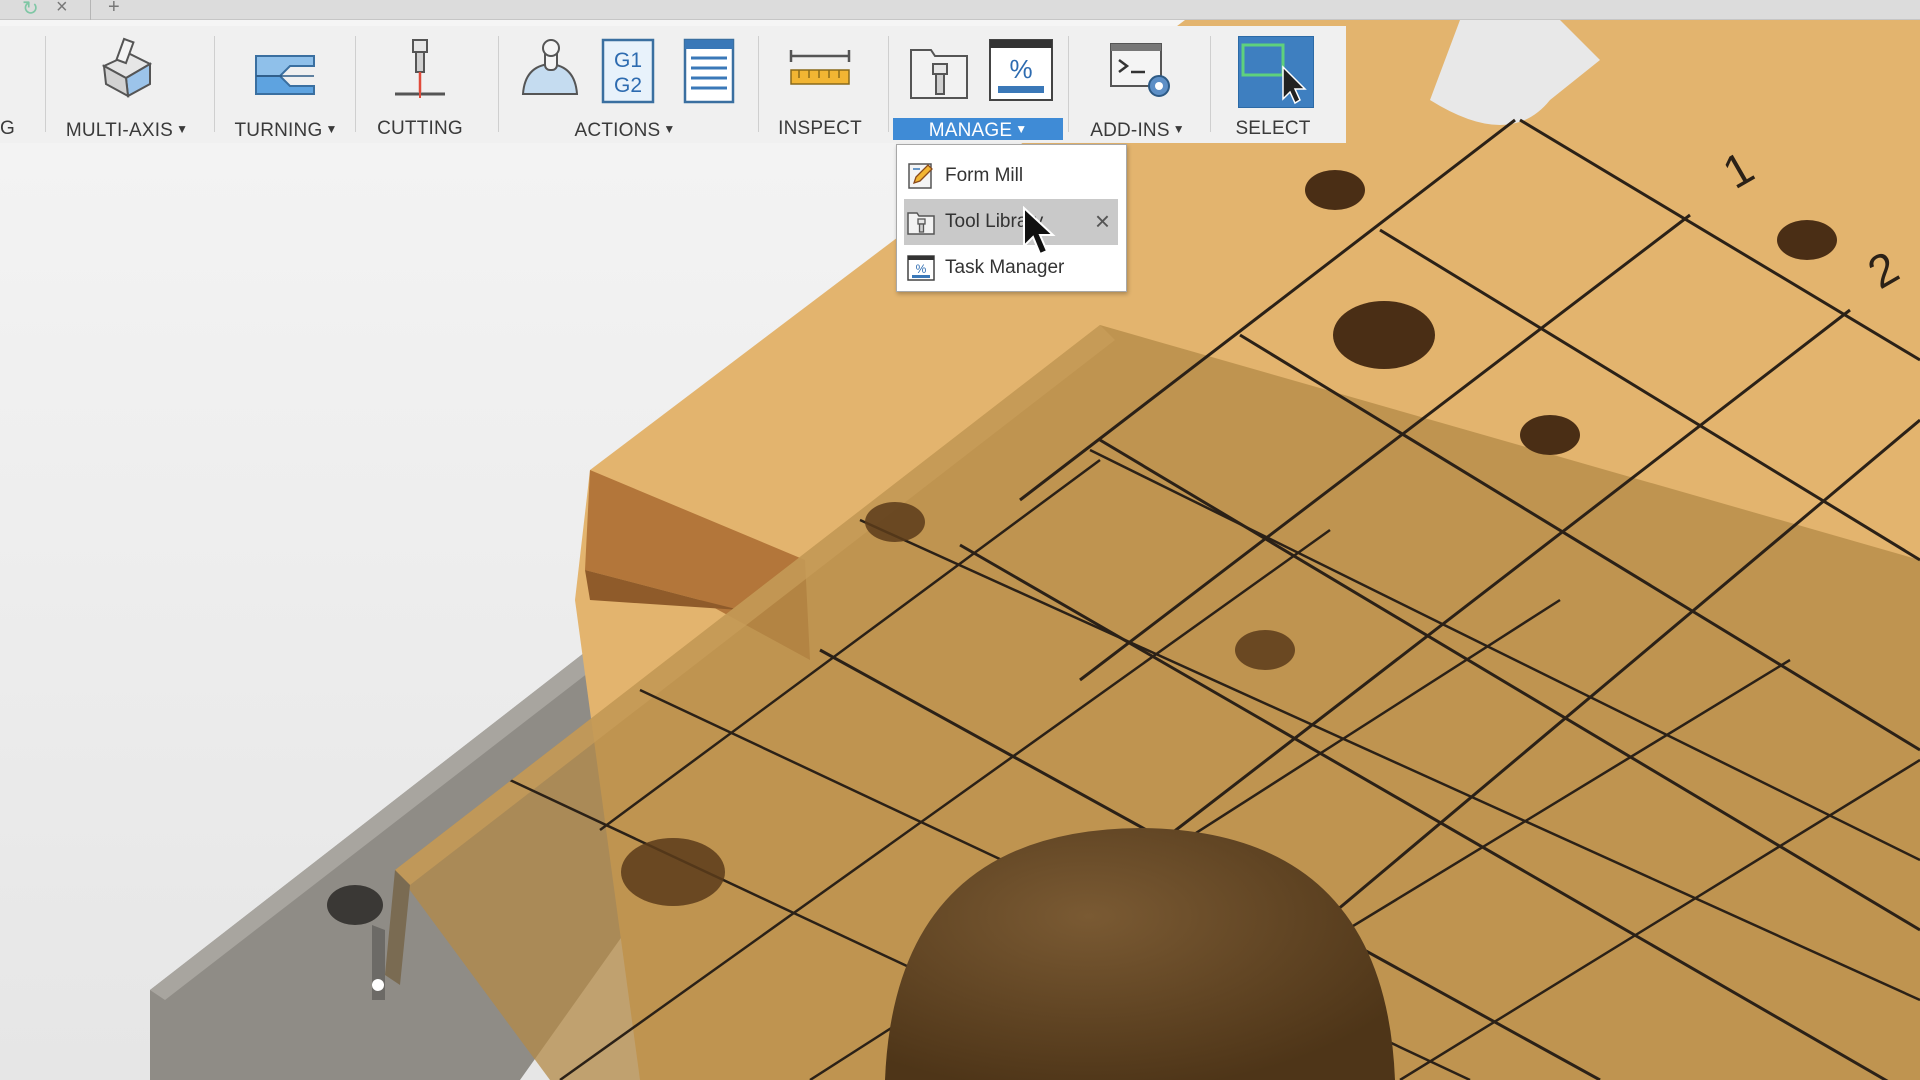 The height and width of the screenshot is (1080, 1920). Describe the element at coordinates (127, 71) in the screenshot. I see `multi-axis-icon` at that location.